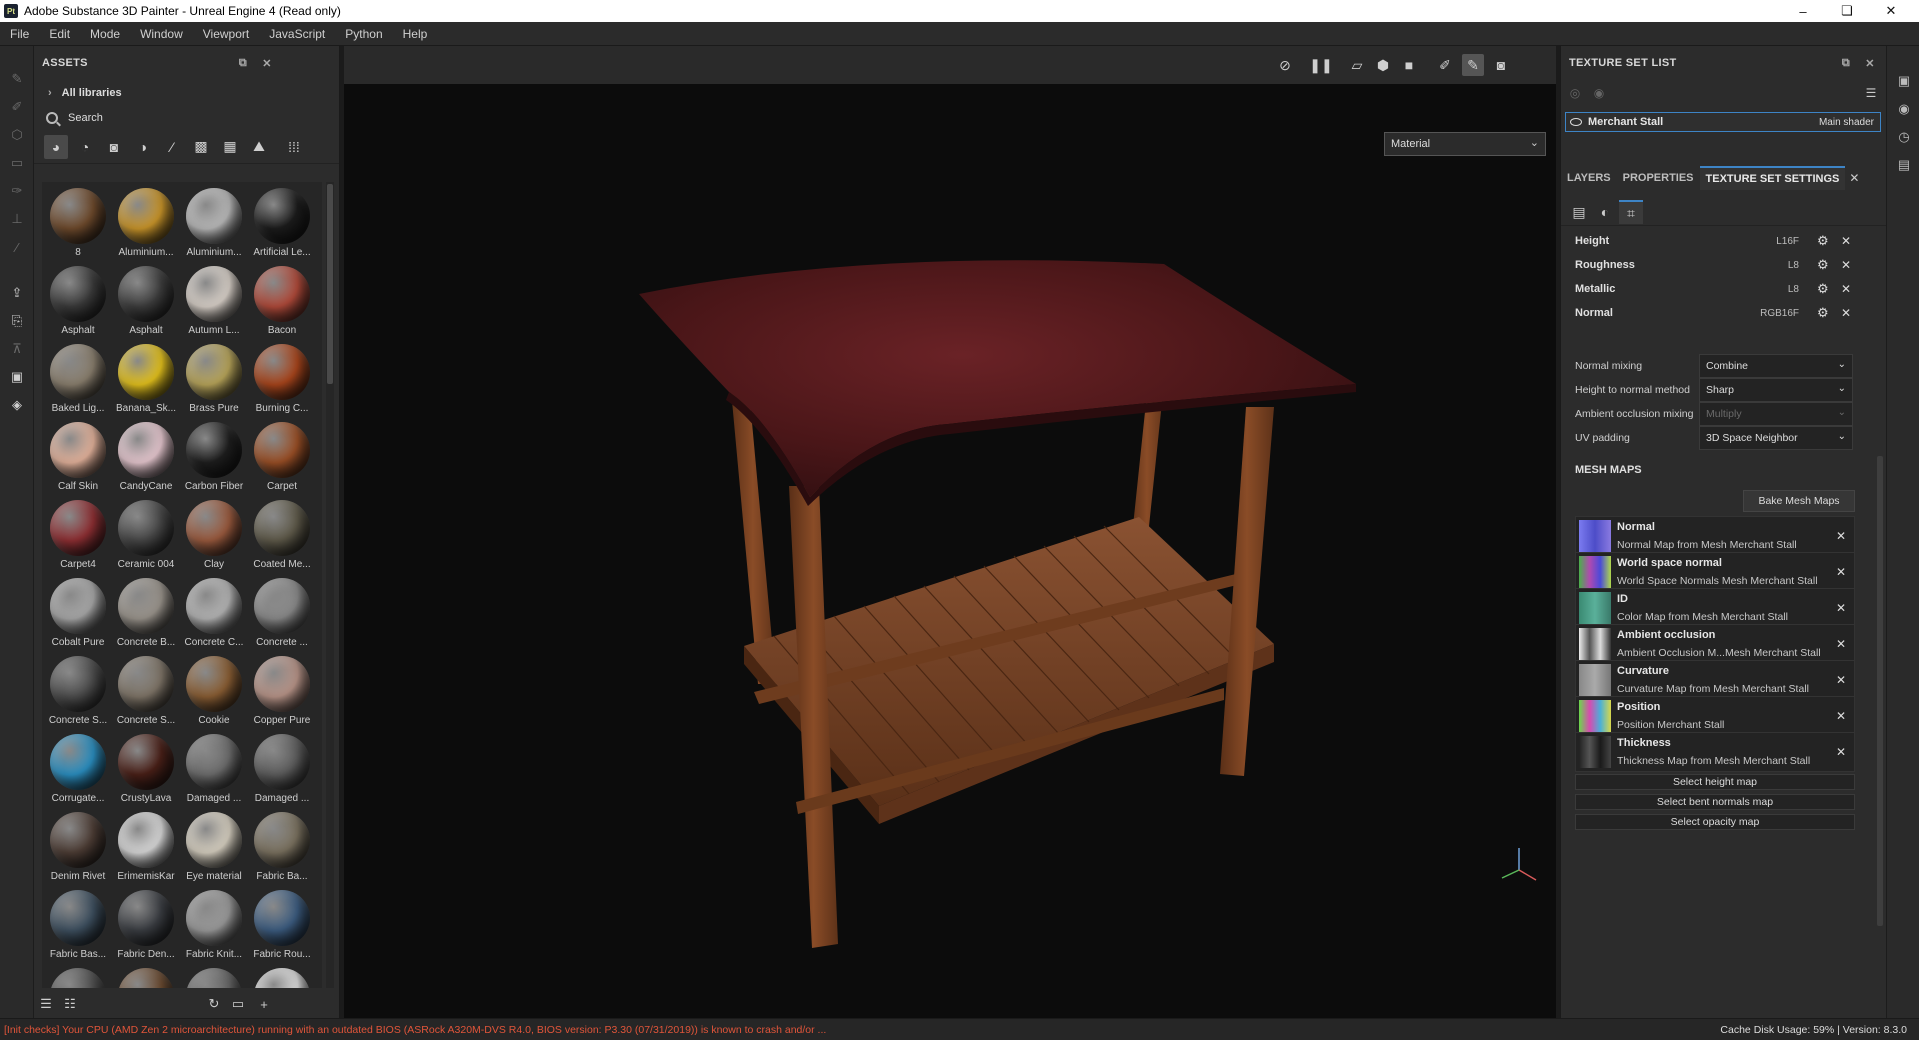  I want to click on show-icon: ◉, so click(1599, 93).